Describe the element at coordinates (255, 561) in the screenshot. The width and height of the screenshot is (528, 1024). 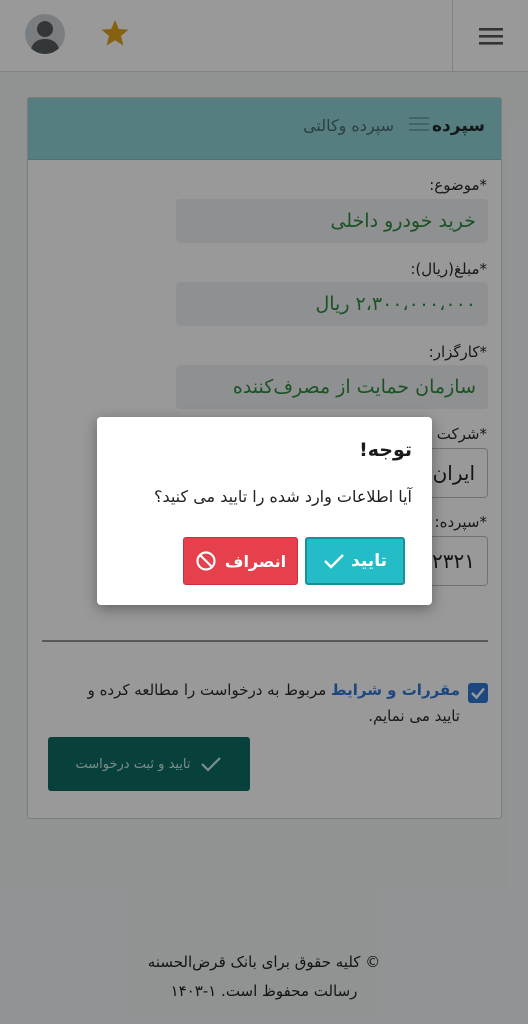
I see `cancel-label: انصراف` at that location.